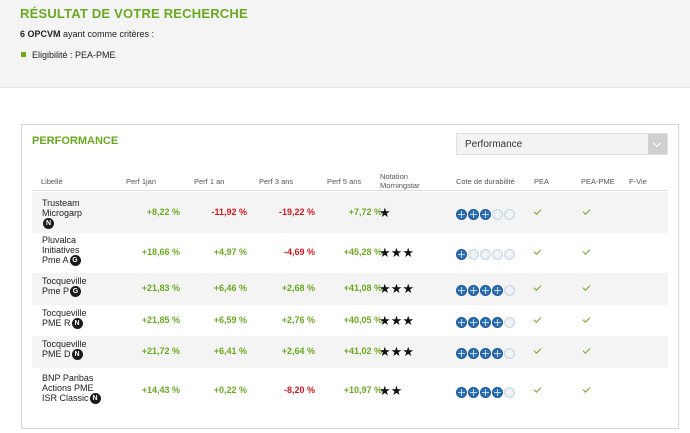 This screenshot has height=433, width=690. I want to click on perf-p5ans: +40,05 %, so click(362, 319).